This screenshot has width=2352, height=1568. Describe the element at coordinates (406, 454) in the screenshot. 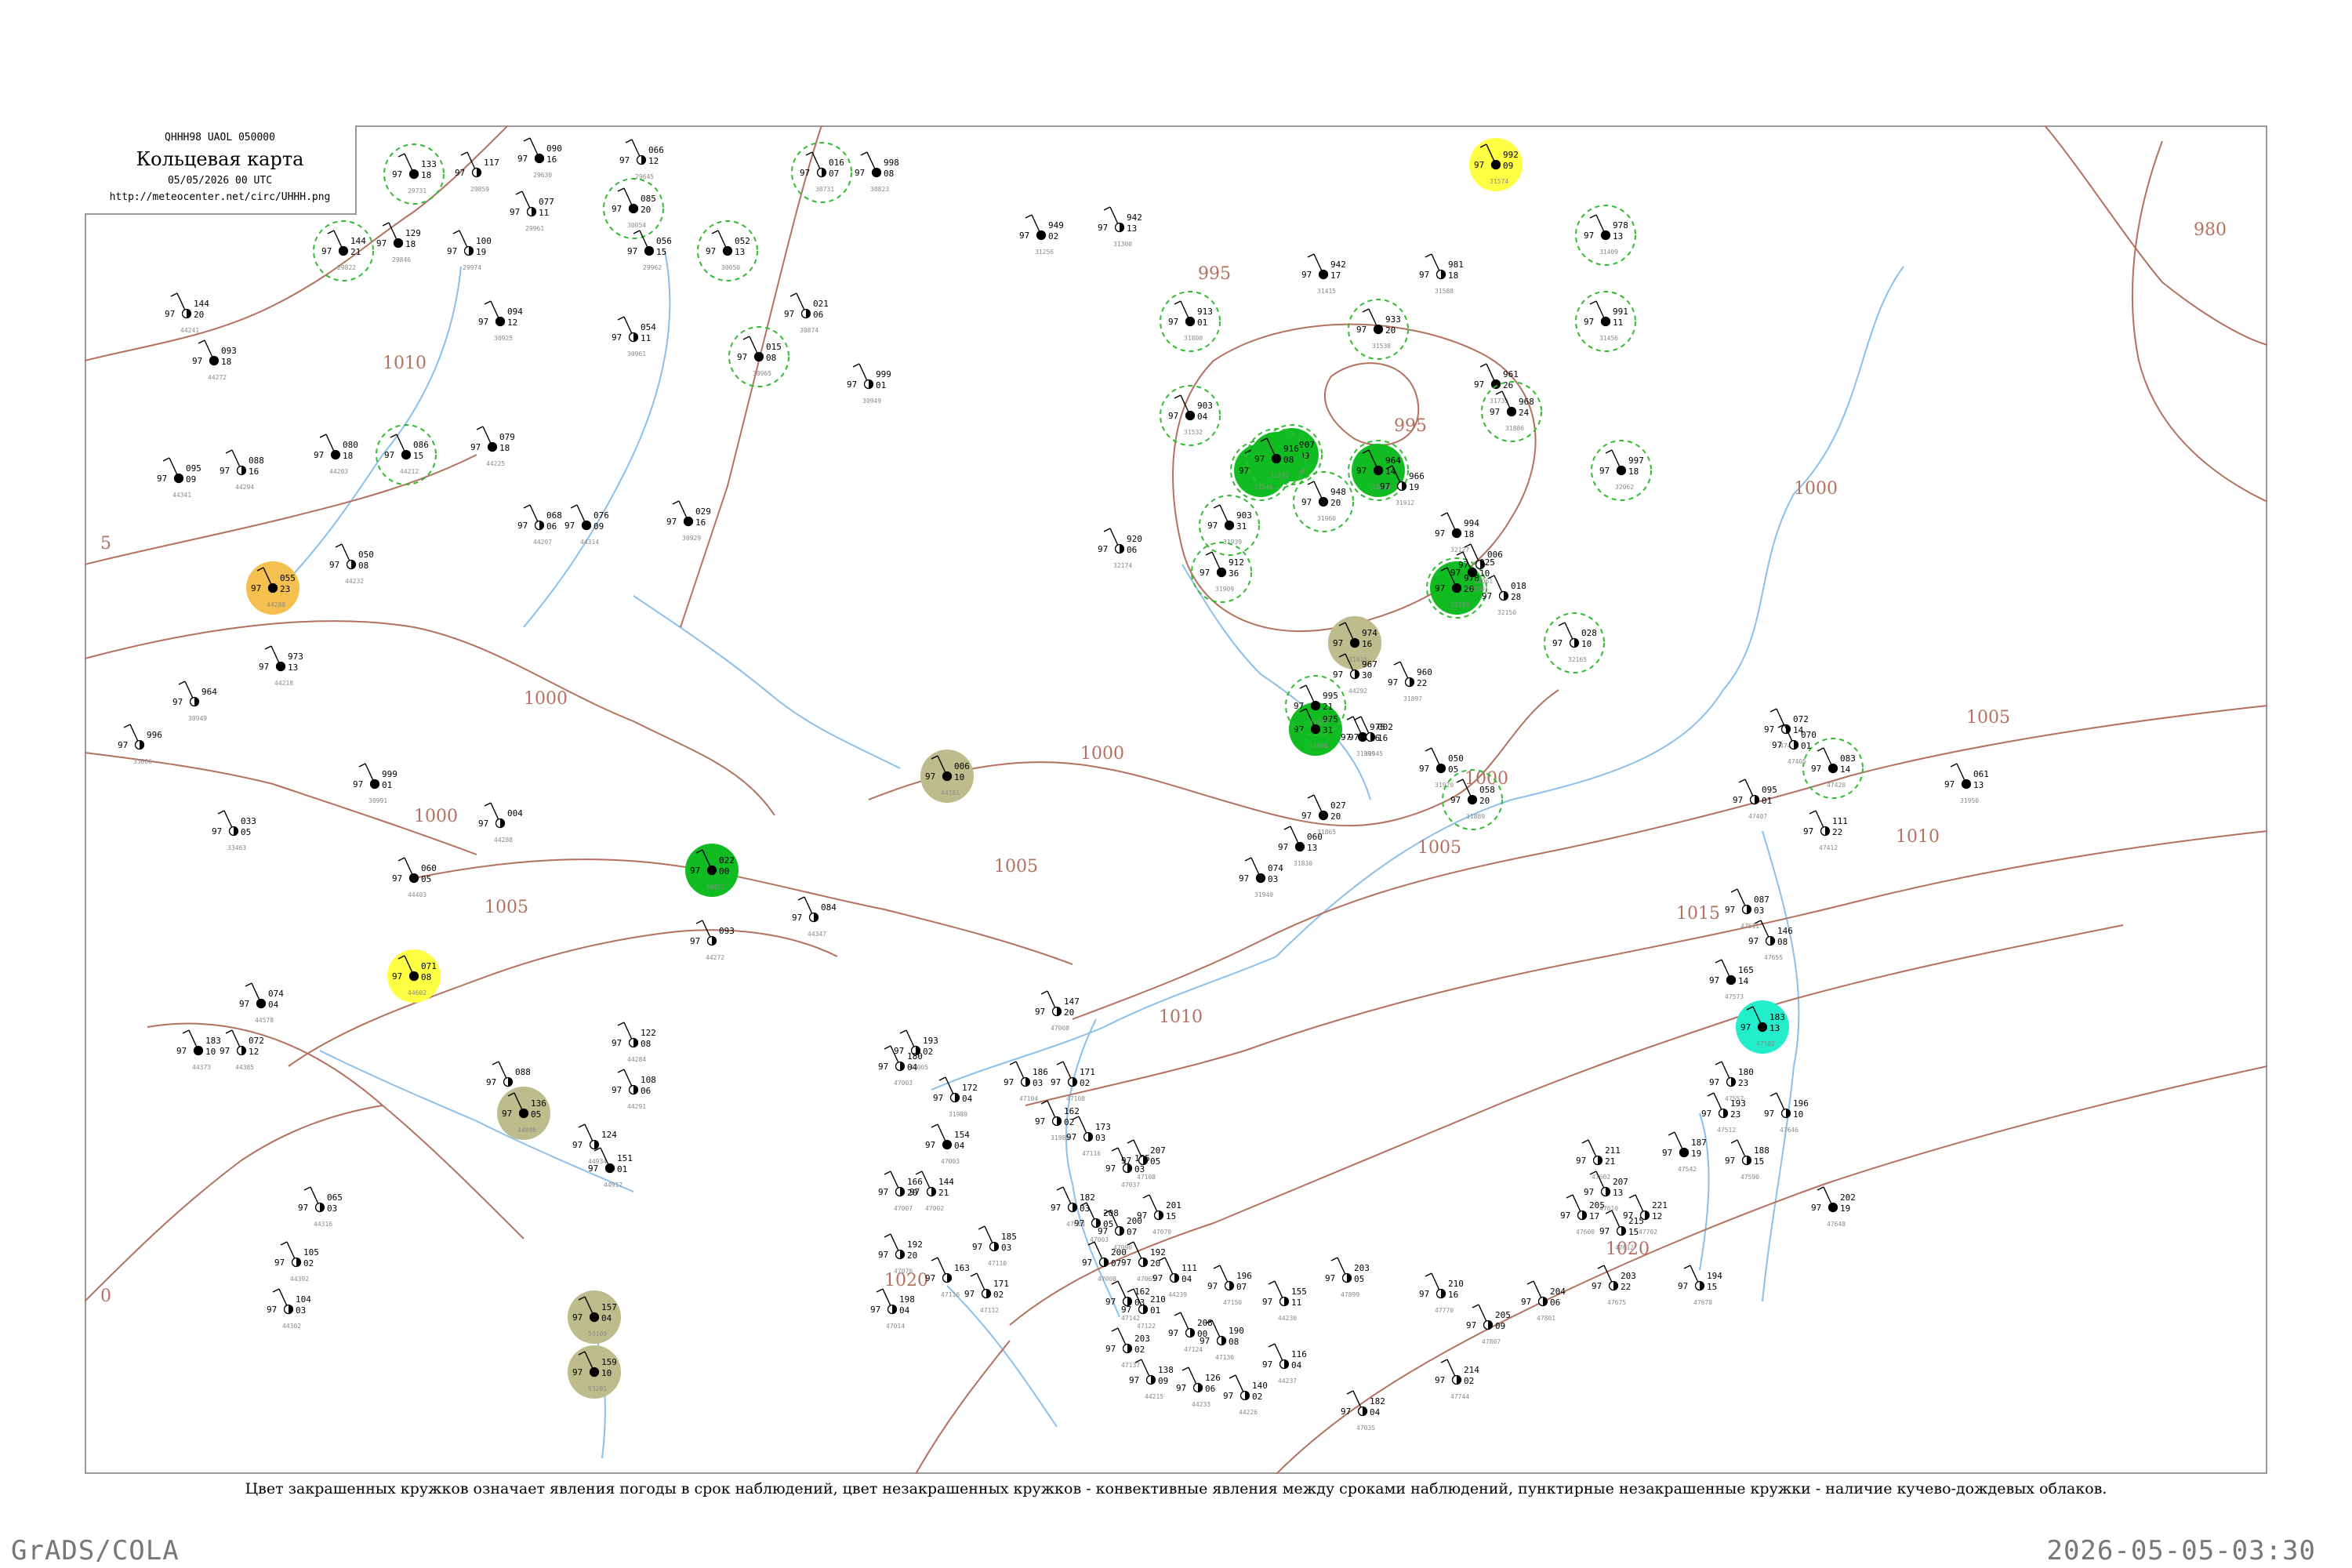

I see `station-marker: 08615 97 44212` at that location.